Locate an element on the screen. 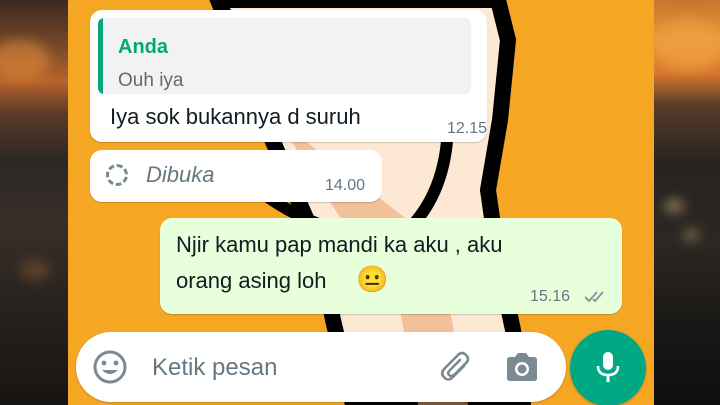 The width and height of the screenshot is (720, 405). microphone-icon is located at coordinates (608, 367).